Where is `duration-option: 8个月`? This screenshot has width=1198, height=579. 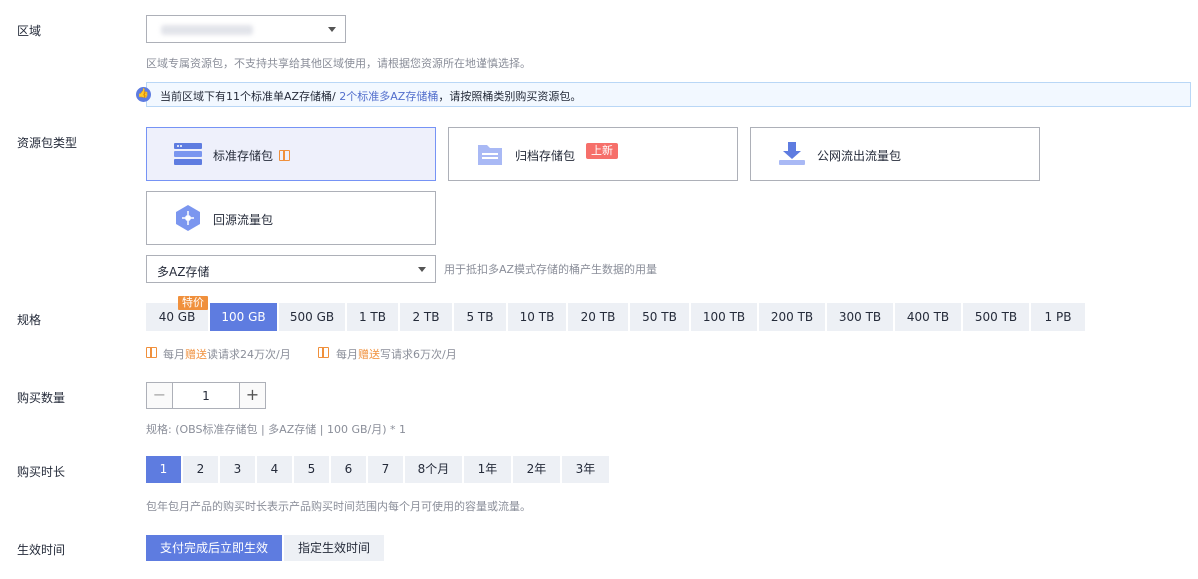
duration-option: 8个月 is located at coordinates (433, 469).